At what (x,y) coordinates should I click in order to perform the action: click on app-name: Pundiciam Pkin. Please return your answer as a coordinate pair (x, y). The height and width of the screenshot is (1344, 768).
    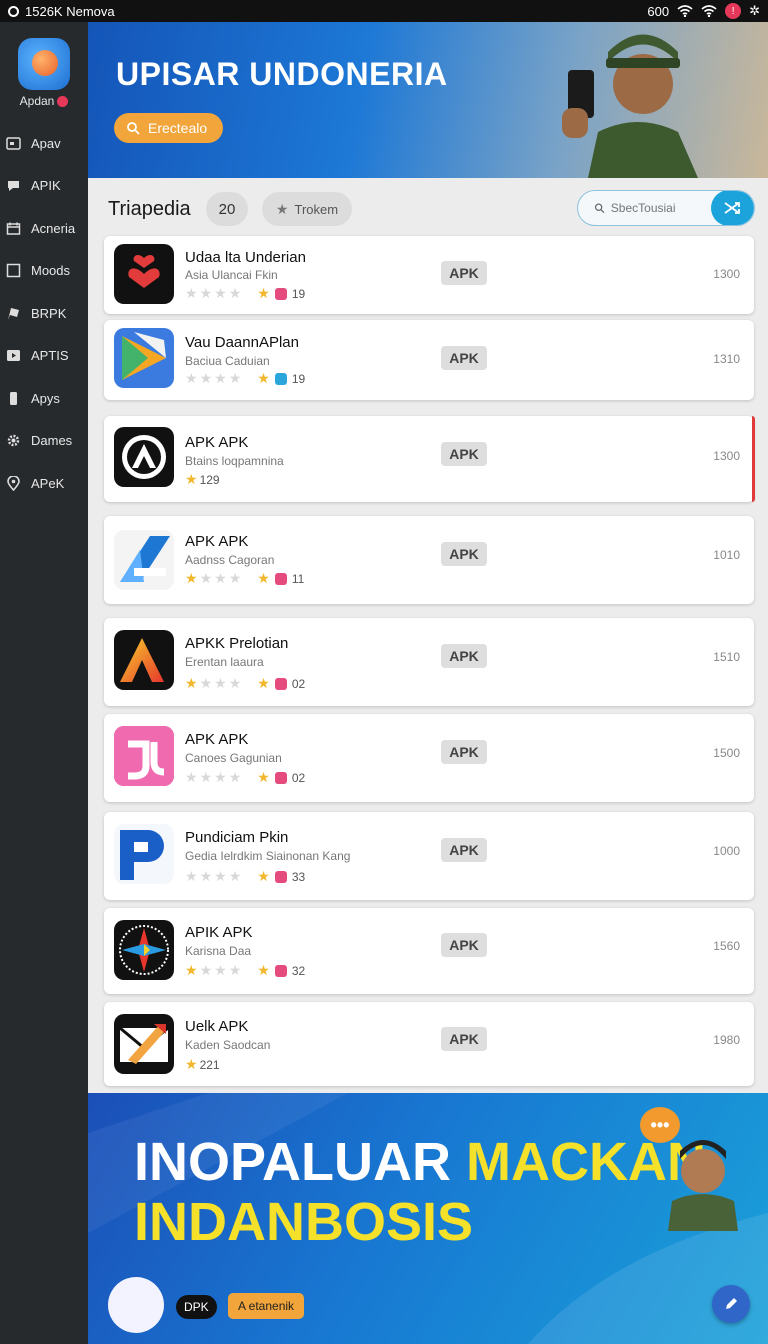
    Looking at the image, I should click on (237, 837).